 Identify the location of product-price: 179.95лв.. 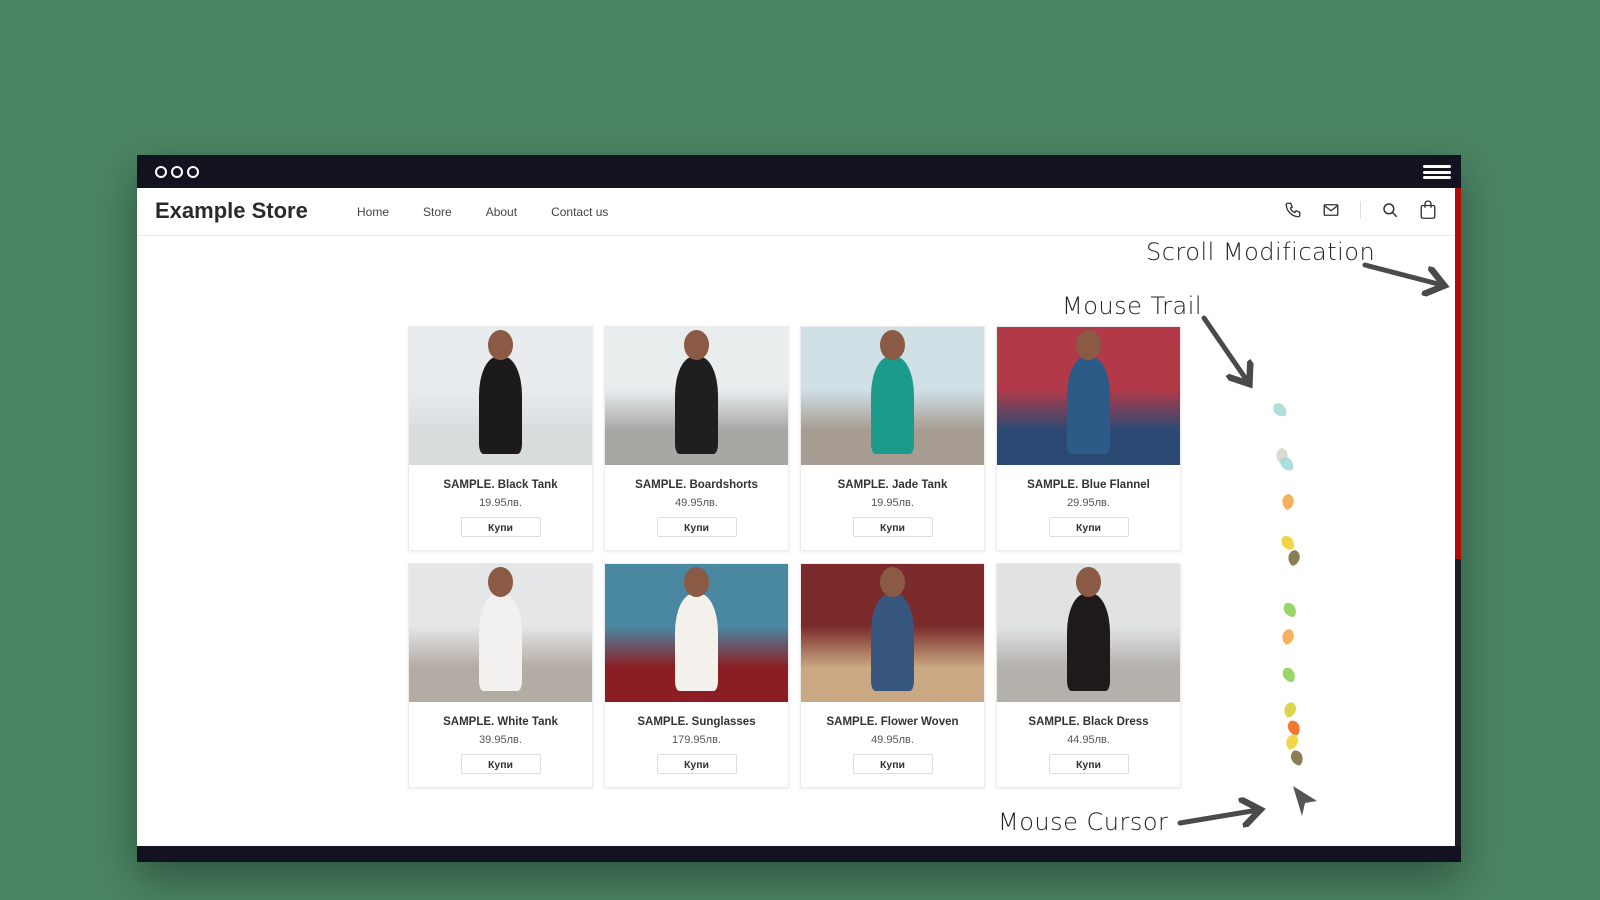
(696, 740).